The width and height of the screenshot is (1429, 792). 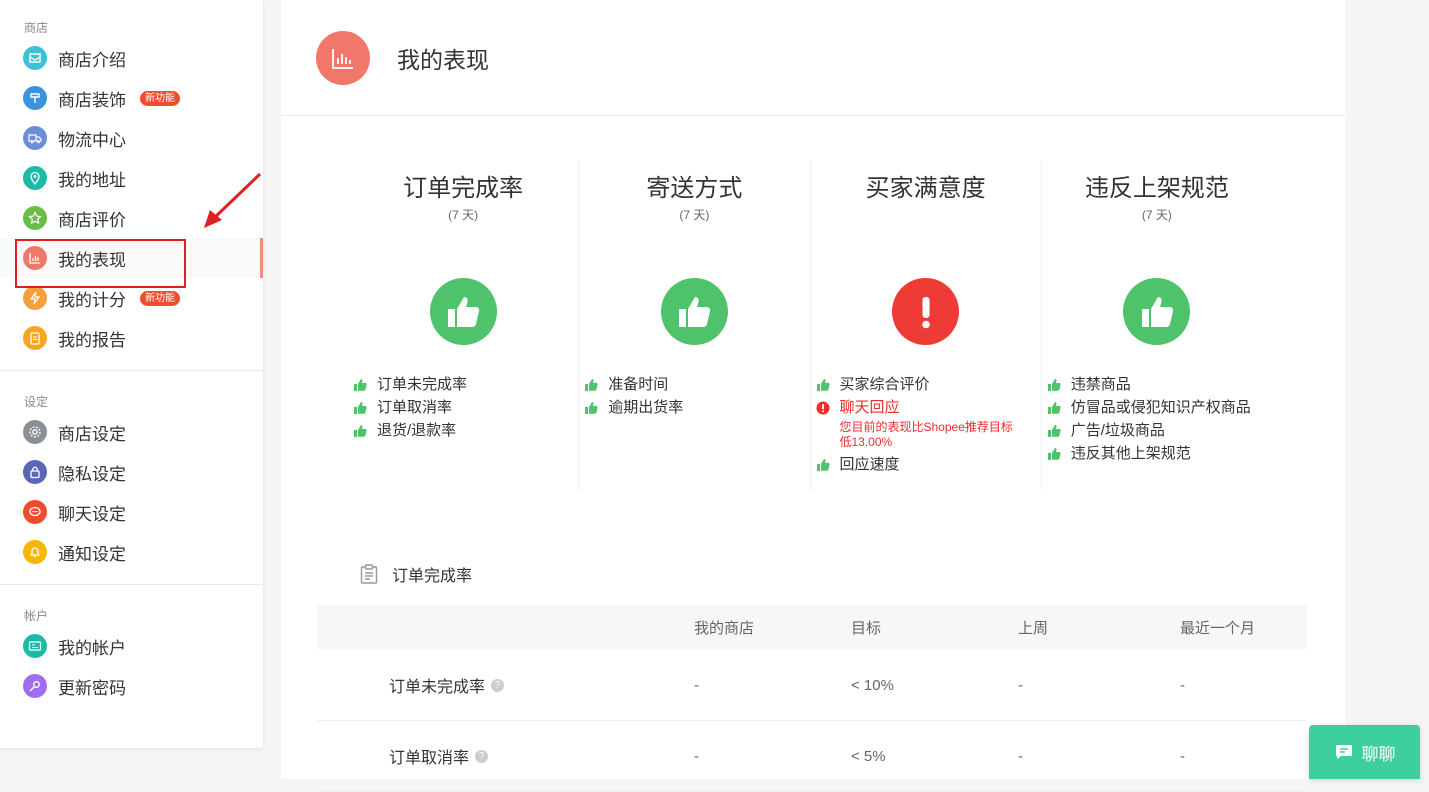 I want to click on metric-period: (7 天), so click(x=463, y=215).